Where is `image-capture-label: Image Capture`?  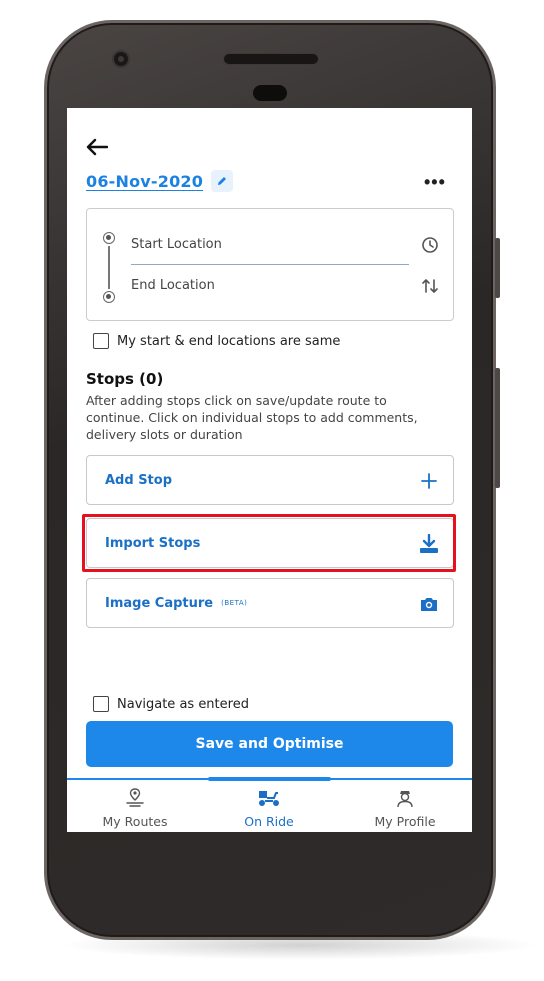
image-capture-label: Image Capture is located at coordinates (159, 603).